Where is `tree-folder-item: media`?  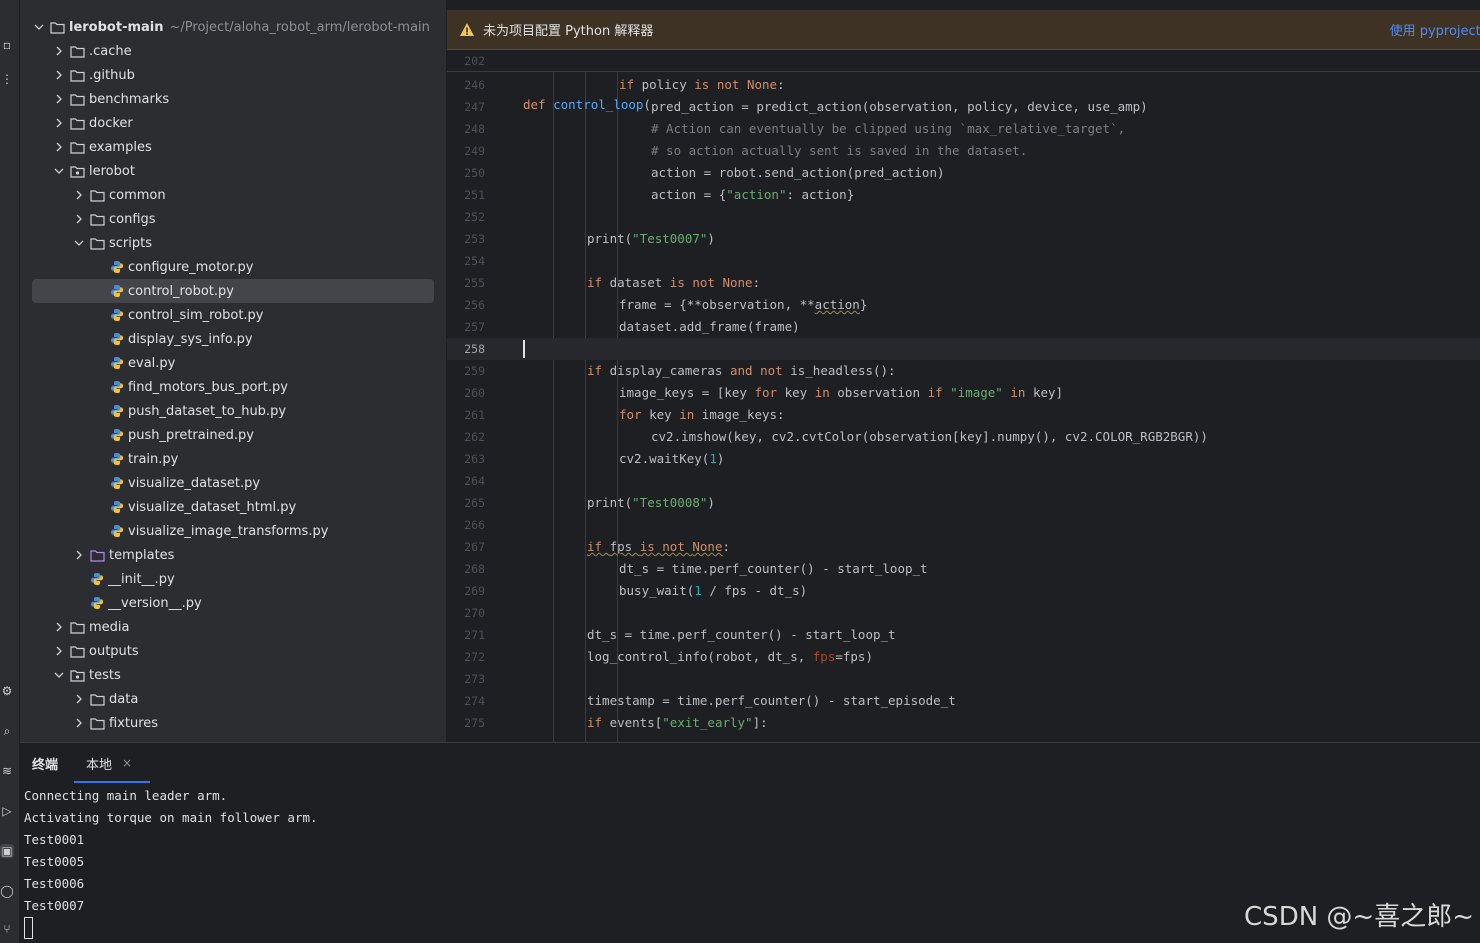
tree-folder-item: media is located at coordinates (233, 627).